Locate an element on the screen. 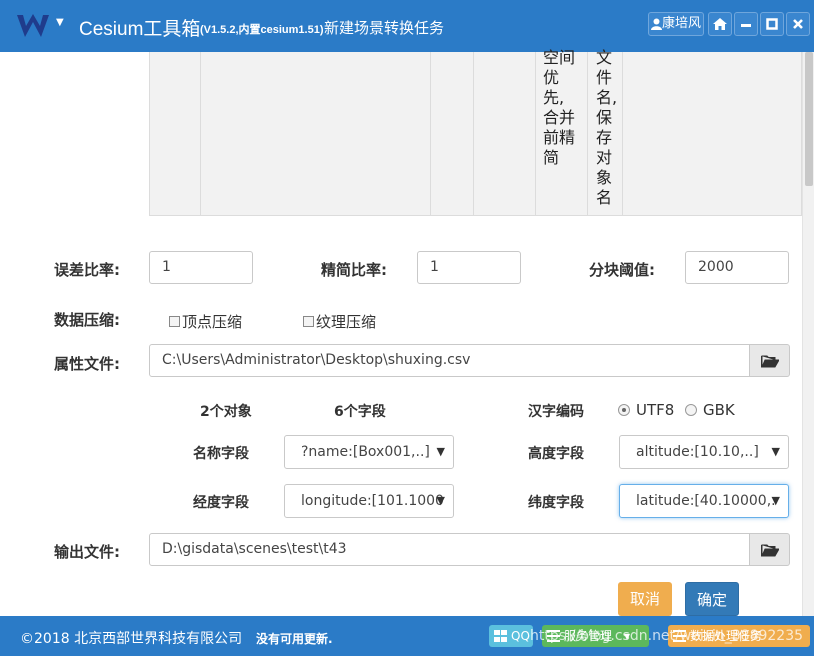 The image size is (814, 656). error-ratio-label: 误差比率: is located at coordinates (87, 270).